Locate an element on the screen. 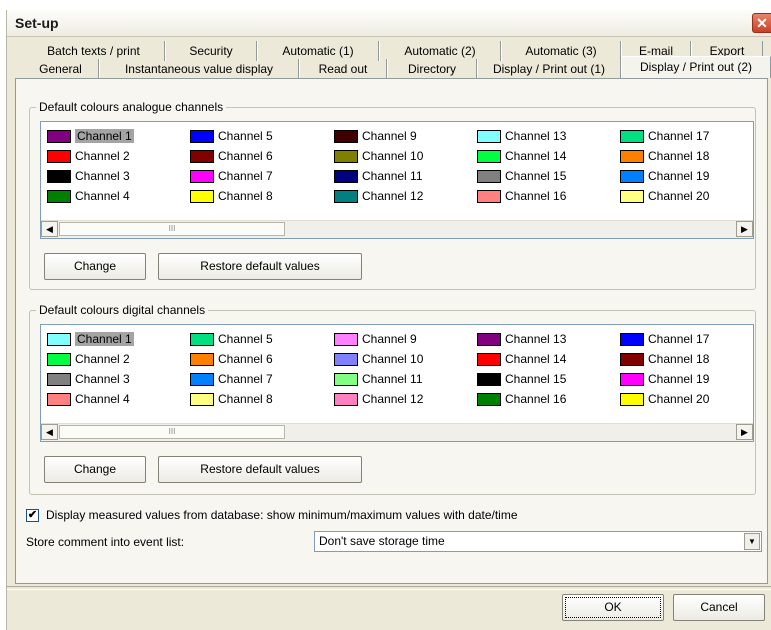 Image resolution: width=771 pixels, height=630 pixels. item-label: Channel 19 is located at coordinates (679, 379).